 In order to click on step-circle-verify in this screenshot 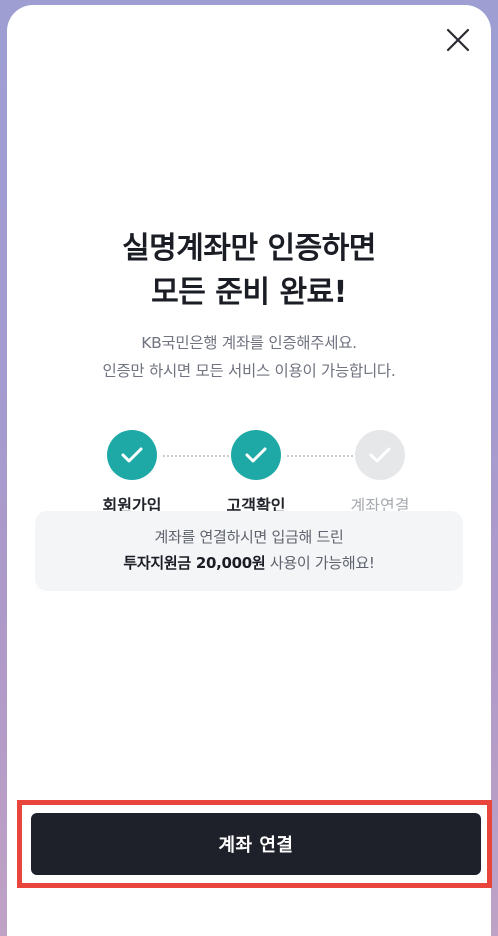, I will do `click(256, 455)`.